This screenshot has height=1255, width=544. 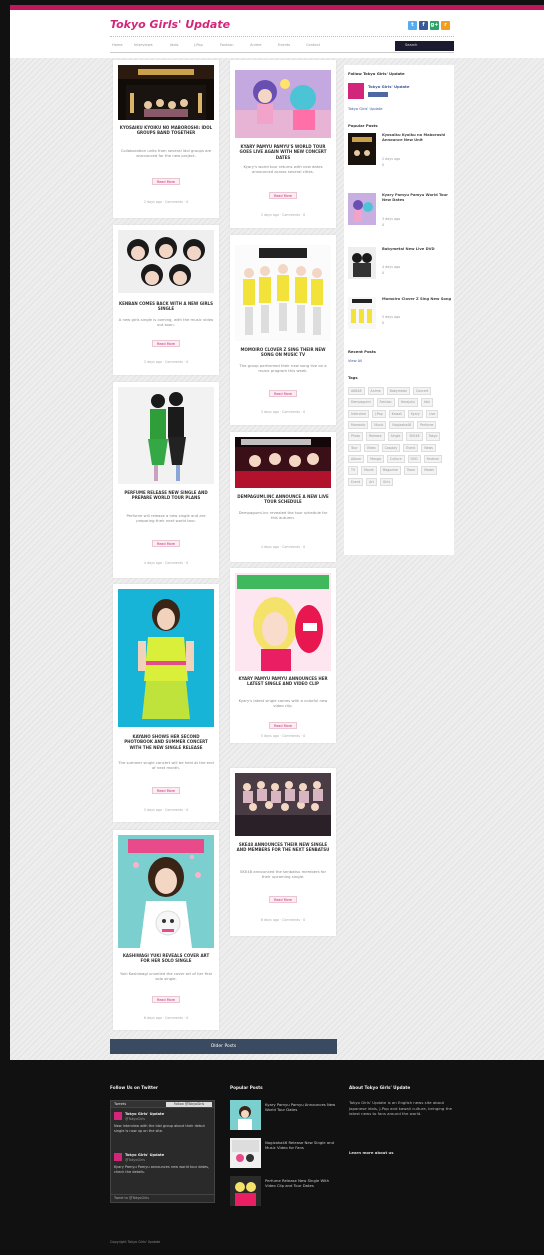 What do you see at coordinates (386, 481) in the screenshot?
I see `tag-link: Girls` at bounding box center [386, 481].